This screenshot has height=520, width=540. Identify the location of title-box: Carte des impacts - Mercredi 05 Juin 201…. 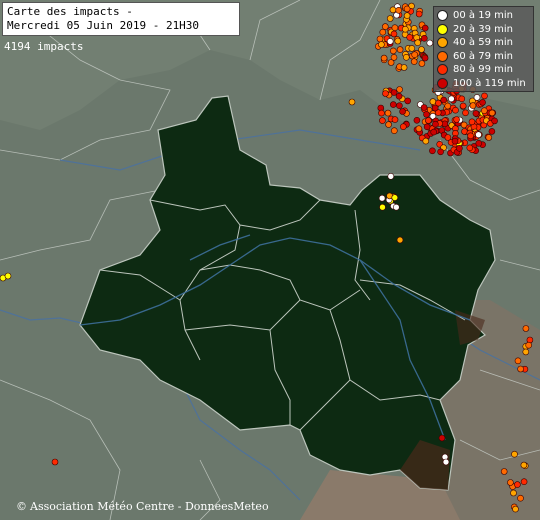
(121, 19).